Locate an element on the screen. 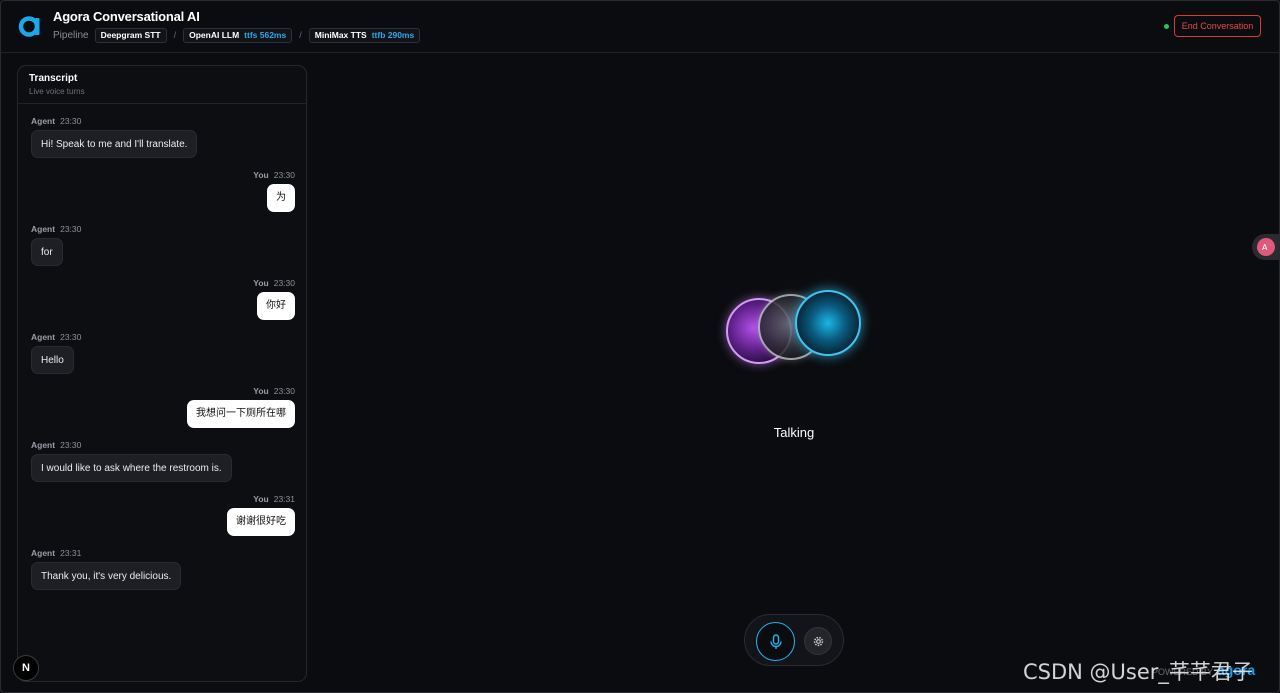 This screenshot has height=693, width=1280. message-item: You 23:31 谢谢很好吃 is located at coordinates (261, 515).